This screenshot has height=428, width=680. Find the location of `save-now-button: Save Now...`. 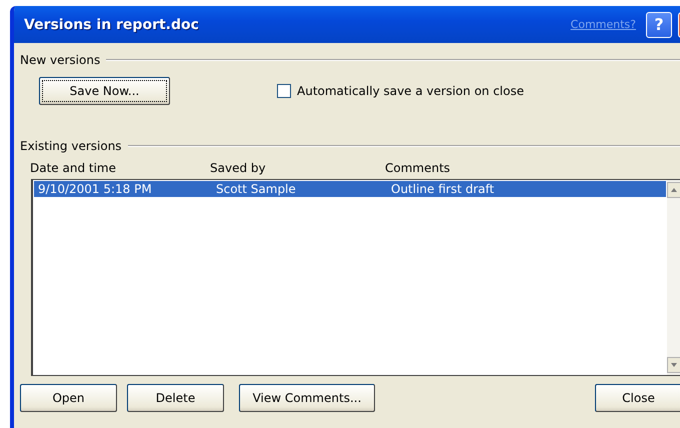

save-now-button: Save Now... is located at coordinates (104, 91).